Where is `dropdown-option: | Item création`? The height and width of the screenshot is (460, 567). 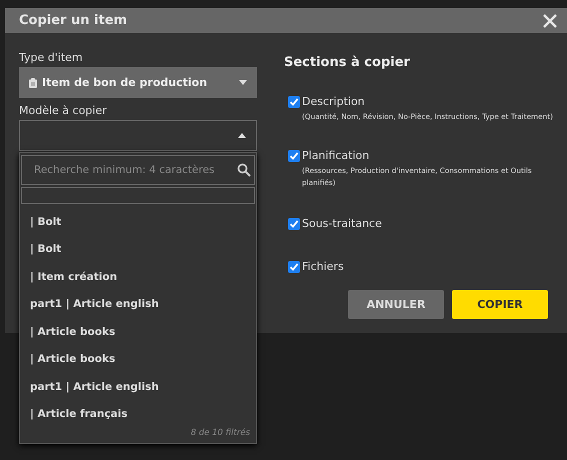
dropdown-option: | Item création is located at coordinates (74, 276).